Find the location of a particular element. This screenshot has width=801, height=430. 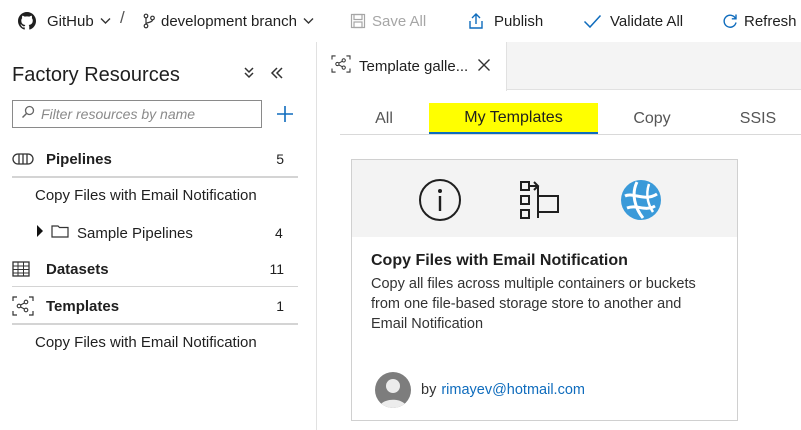

pipeline-item: Copy Files with Email Notification is located at coordinates (146, 195).